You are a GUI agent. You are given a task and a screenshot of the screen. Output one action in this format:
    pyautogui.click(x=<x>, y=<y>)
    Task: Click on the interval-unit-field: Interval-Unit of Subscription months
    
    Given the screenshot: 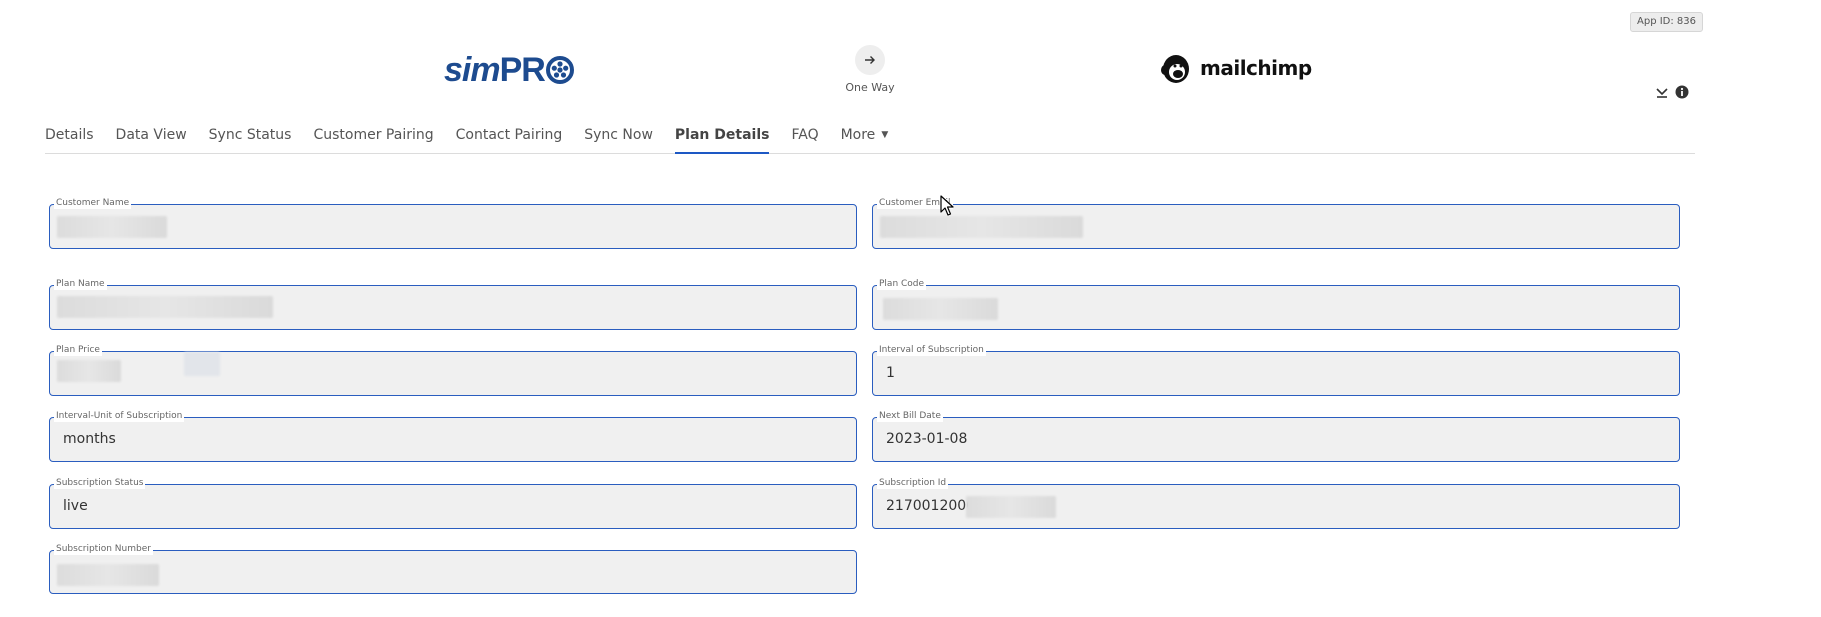 What is the action you would take?
    pyautogui.click(x=453, y=436)
    